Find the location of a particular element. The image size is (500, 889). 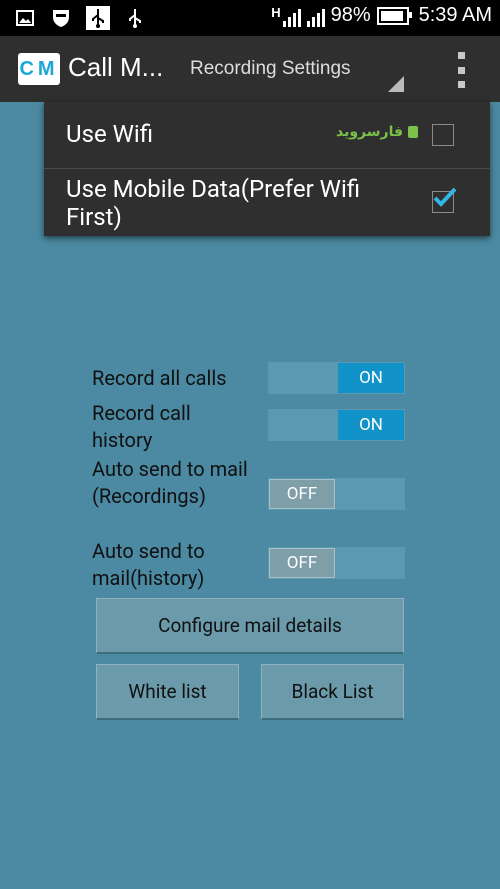

watermark-logo: فارسروید is located at coordinates (377, 132).